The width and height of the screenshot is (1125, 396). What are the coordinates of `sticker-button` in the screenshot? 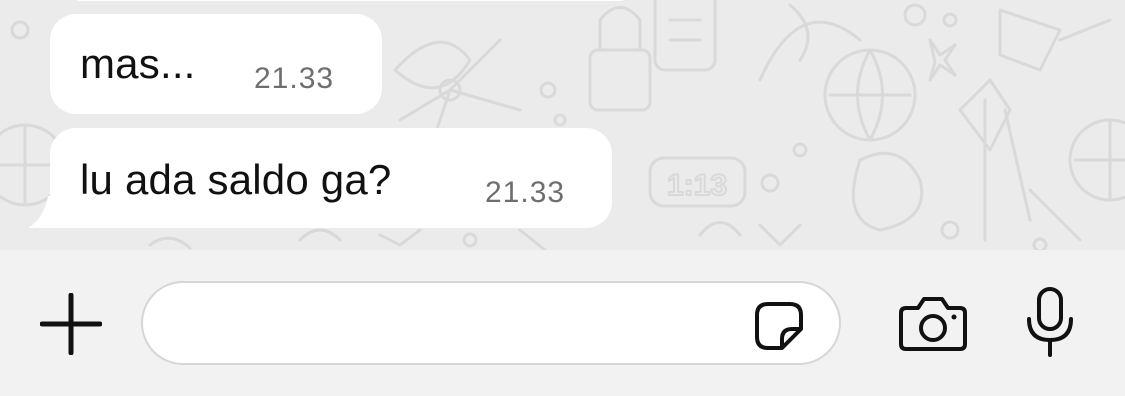 It's located at (779, 326).